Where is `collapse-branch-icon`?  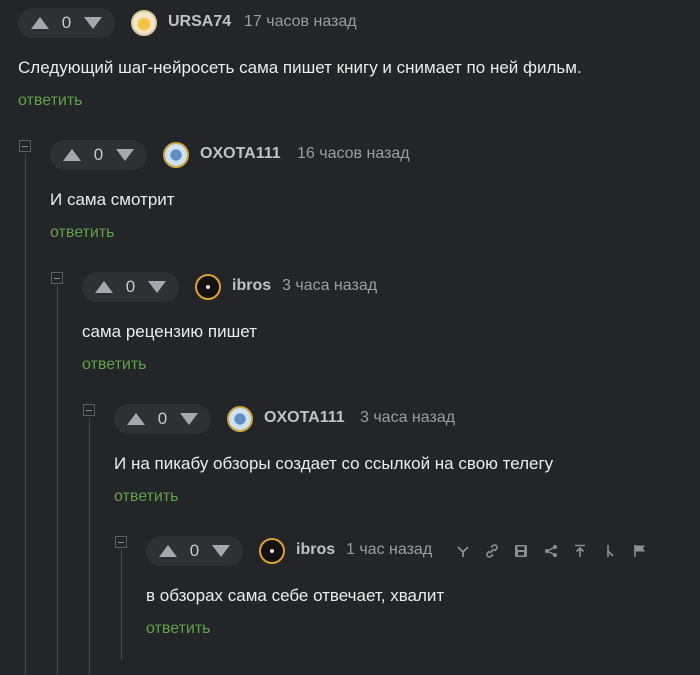
collapse-branch-icon is located at coordinates (610, 551).